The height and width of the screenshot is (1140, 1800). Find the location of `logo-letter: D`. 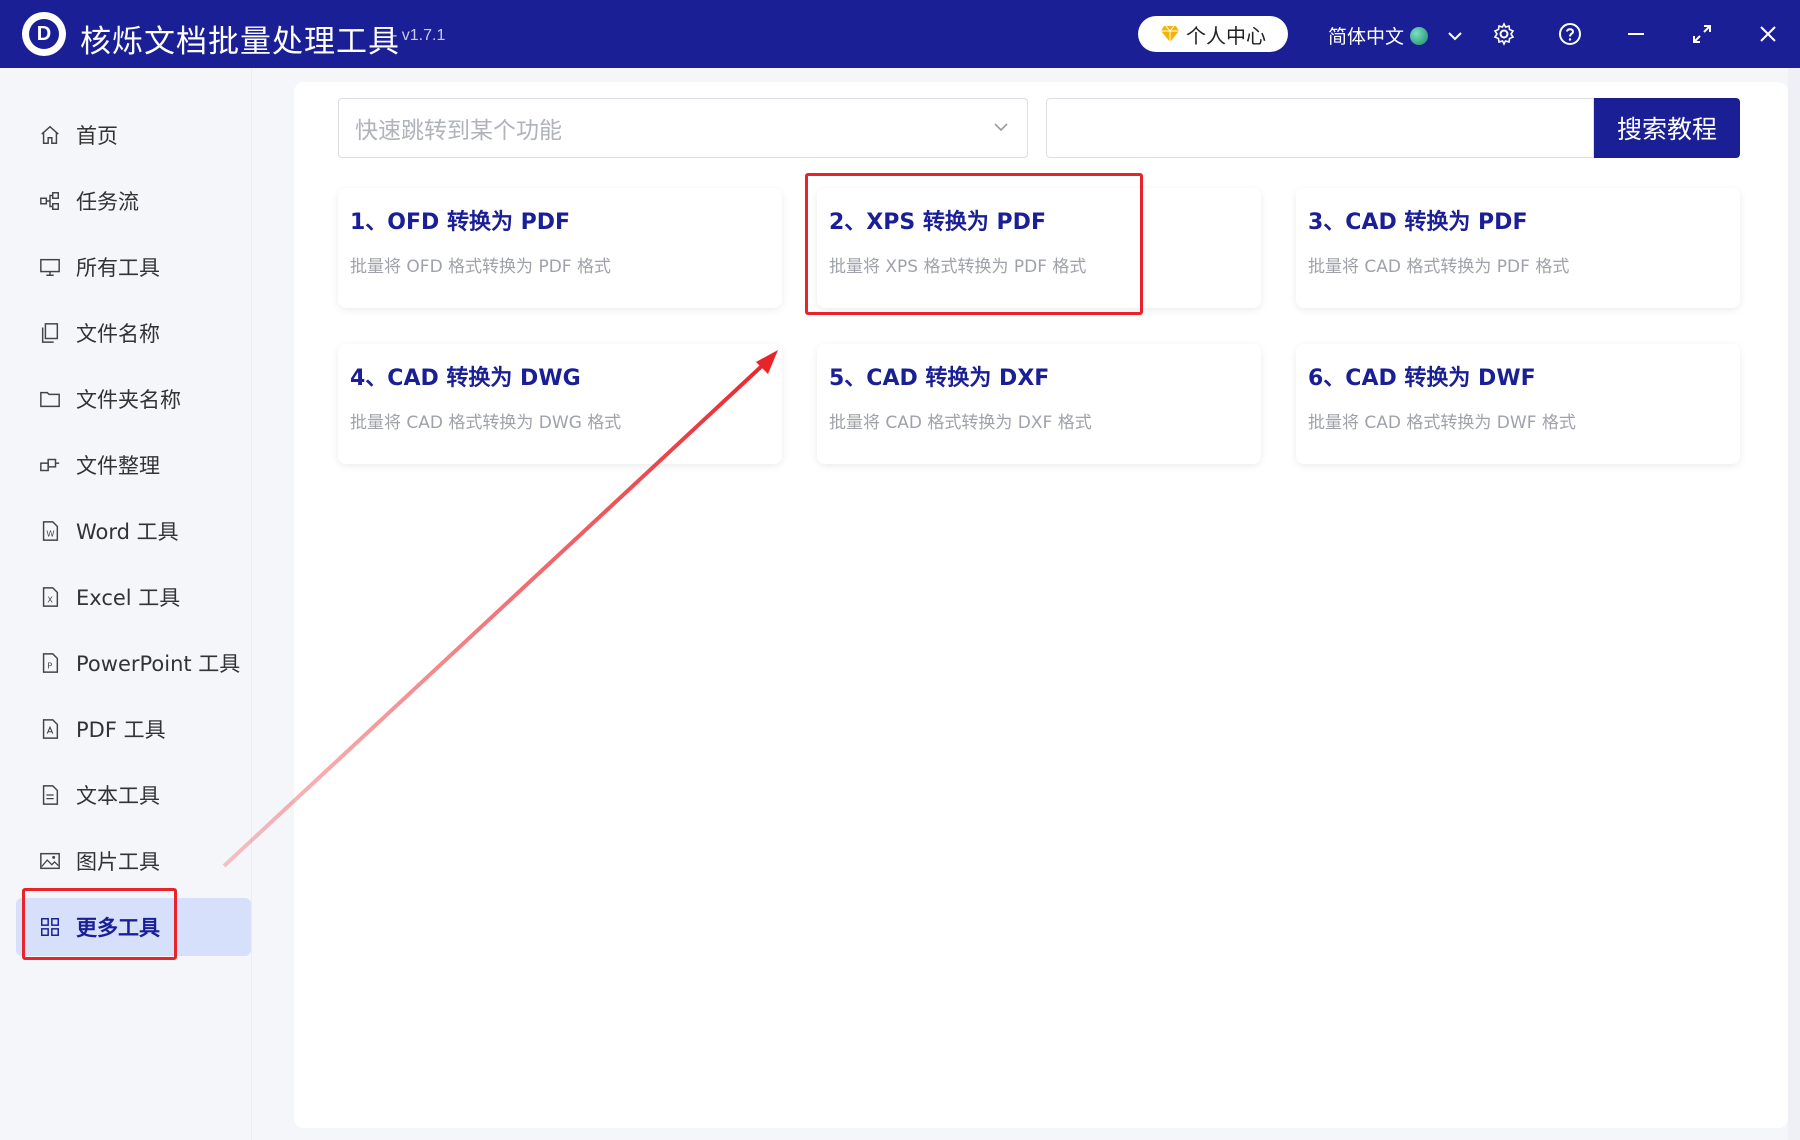

logo-letter: D is located at coordinates (44, 34).